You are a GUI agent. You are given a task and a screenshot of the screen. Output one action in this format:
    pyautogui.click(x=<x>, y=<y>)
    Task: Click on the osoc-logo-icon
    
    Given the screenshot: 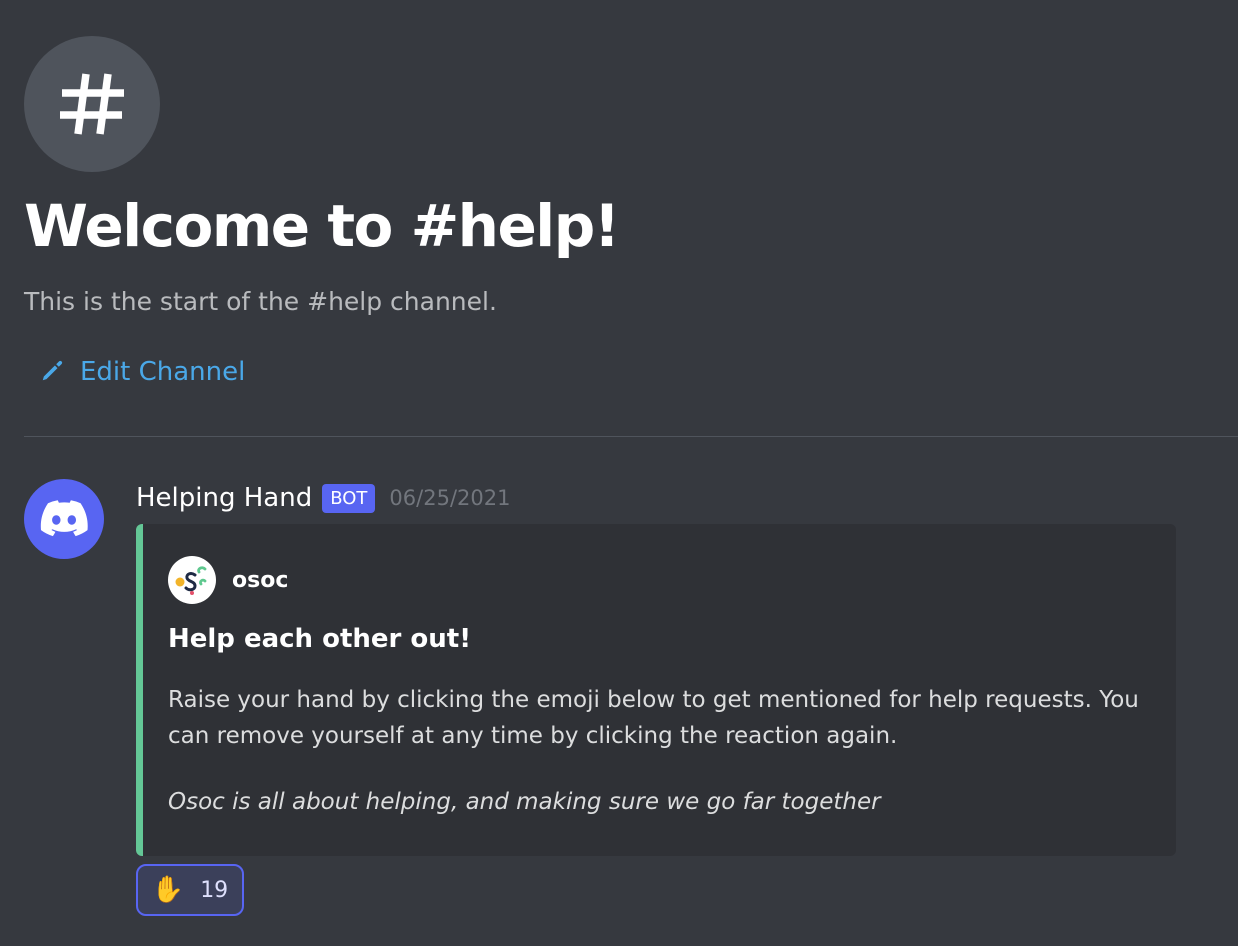 What is the action you would take?
    pyautogui.click(x=192, y=580)
    